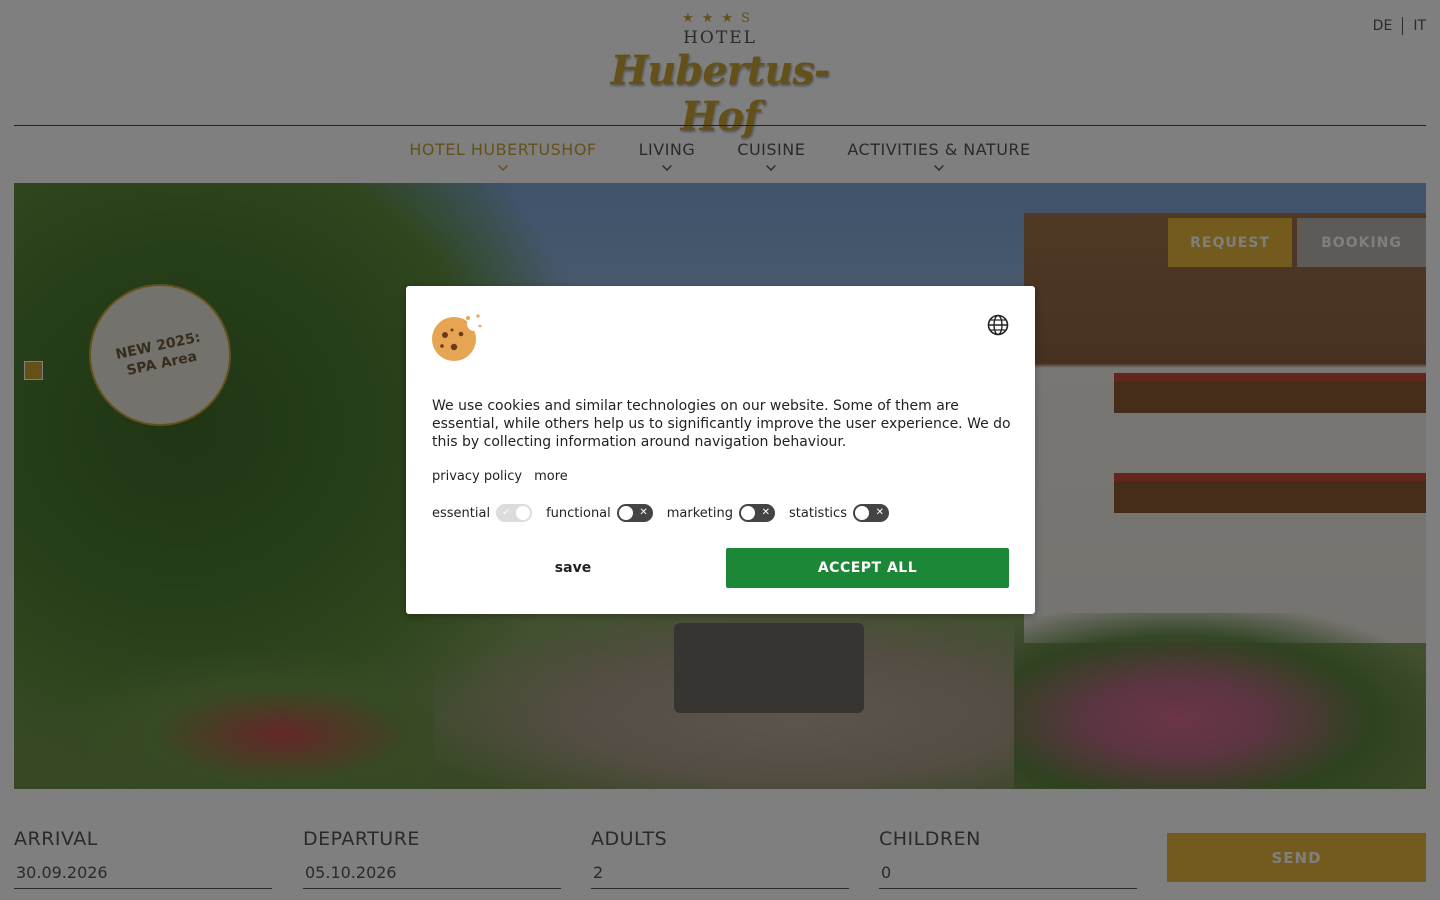 This screenshot has height=900, width=1440. I want to click on toggle-marketing: marketing ✕, so click(721, 513).